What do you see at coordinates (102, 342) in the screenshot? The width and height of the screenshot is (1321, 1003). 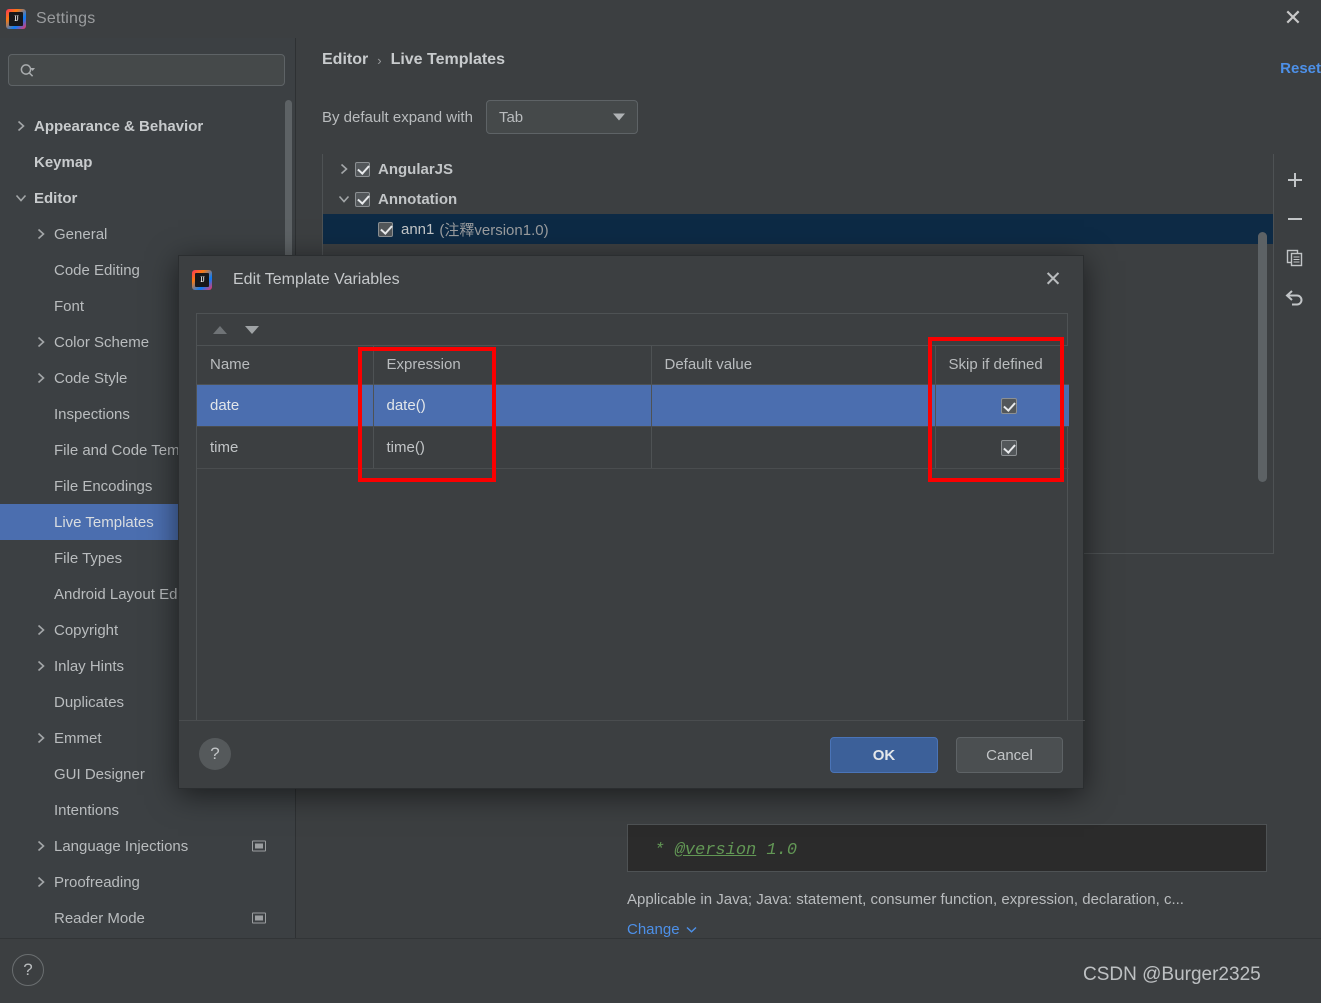 I see `sidebar-item-label: Color Scheme` at bounding box center [102, 342].